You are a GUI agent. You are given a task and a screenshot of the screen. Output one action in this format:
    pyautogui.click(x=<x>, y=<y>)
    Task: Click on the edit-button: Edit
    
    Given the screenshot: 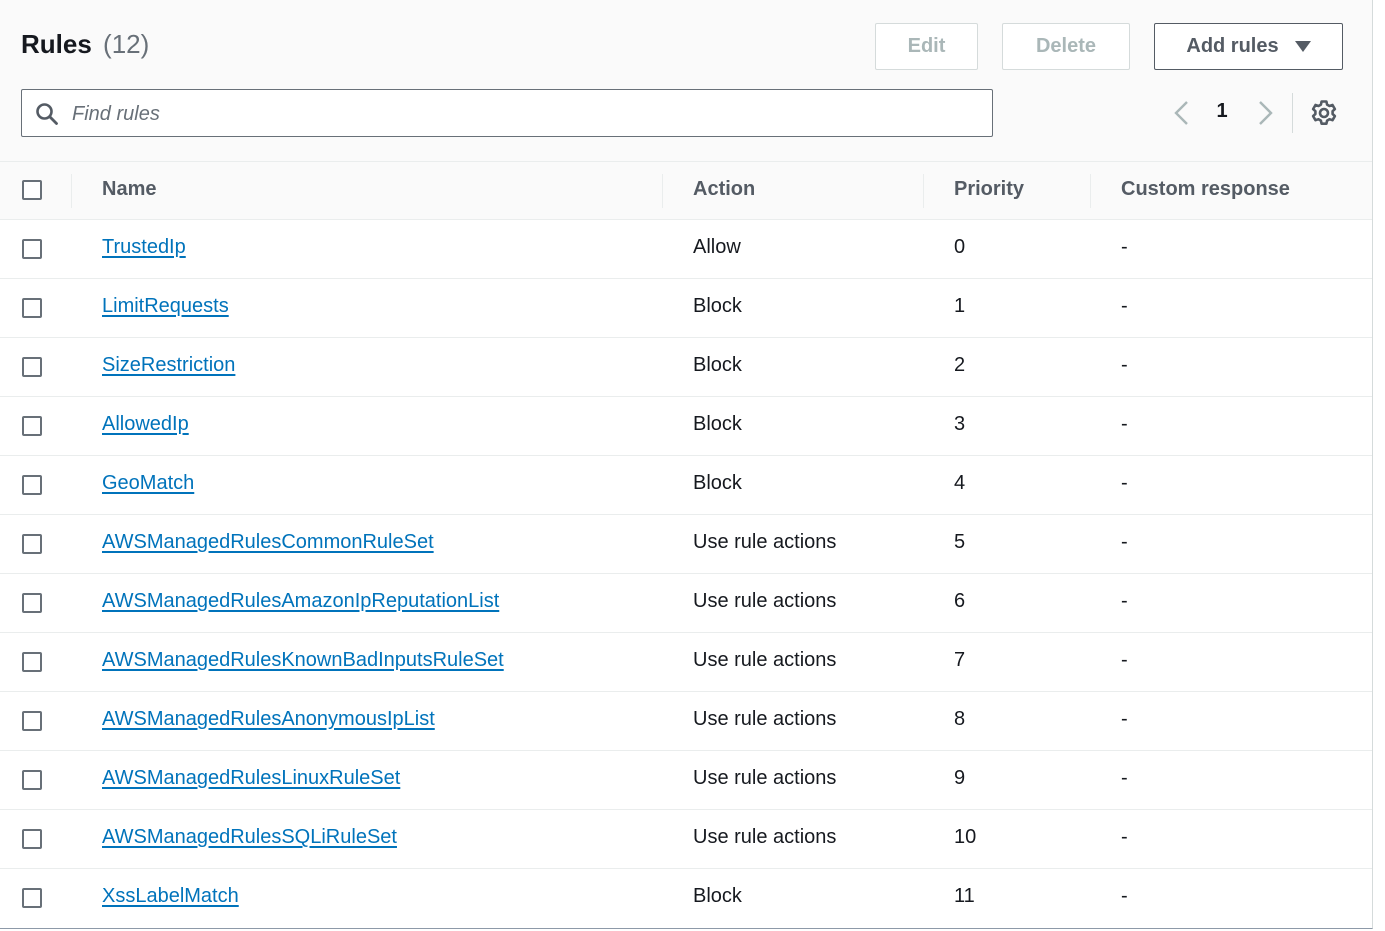 What is the action you would take?
    pyautogui.click(x=926, y=46)
    